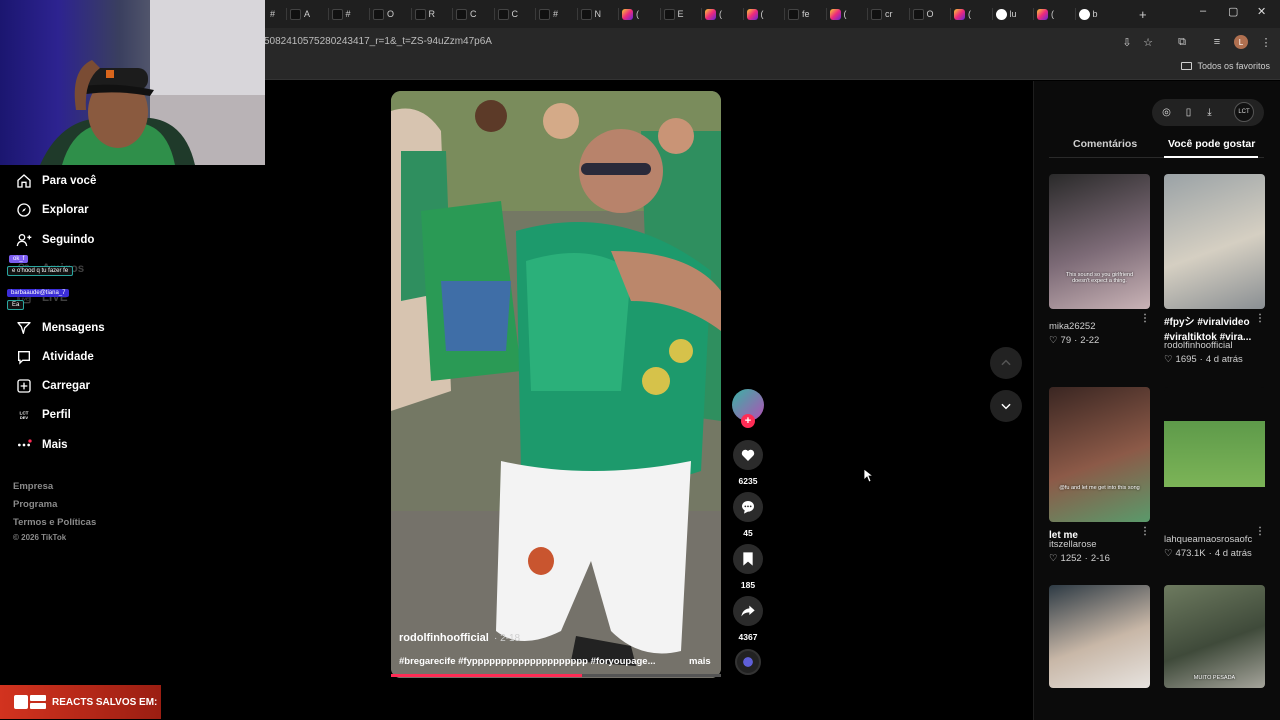  Describe the element at coordinates (1127, 42) in the screenshot. I see `install-icon: ⇩` at that location.